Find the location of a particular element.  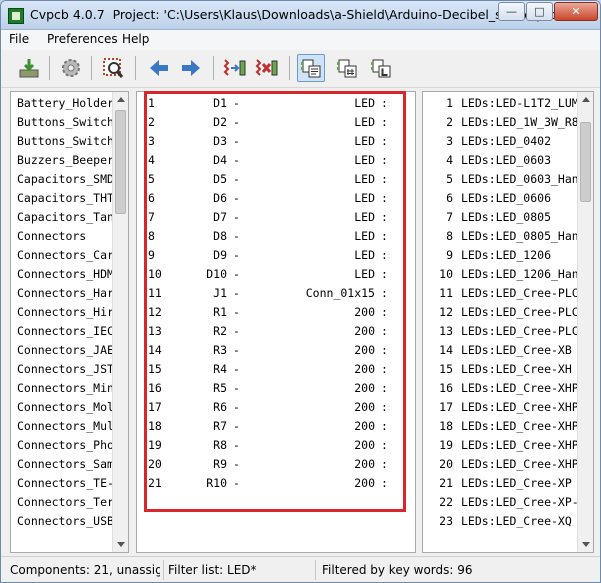

maximize-button: □ is located at coordinates (539, 11).